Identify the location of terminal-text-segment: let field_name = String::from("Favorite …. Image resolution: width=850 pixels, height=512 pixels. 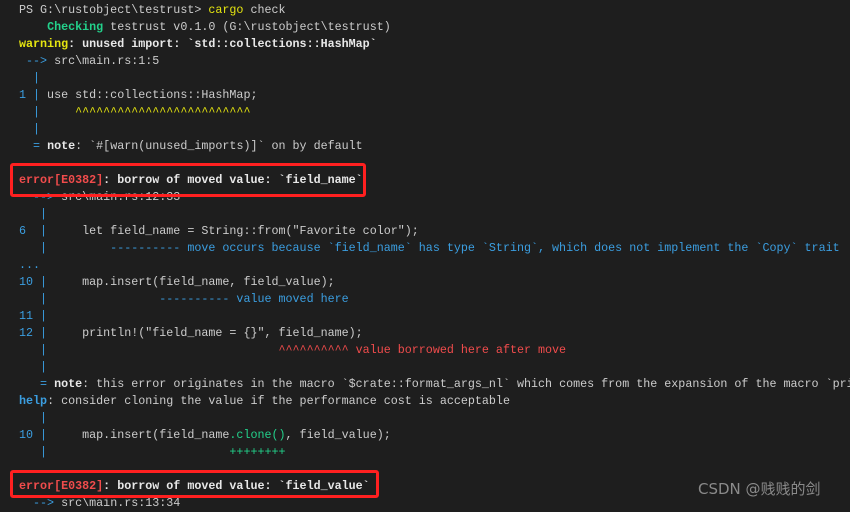
(233, 231).